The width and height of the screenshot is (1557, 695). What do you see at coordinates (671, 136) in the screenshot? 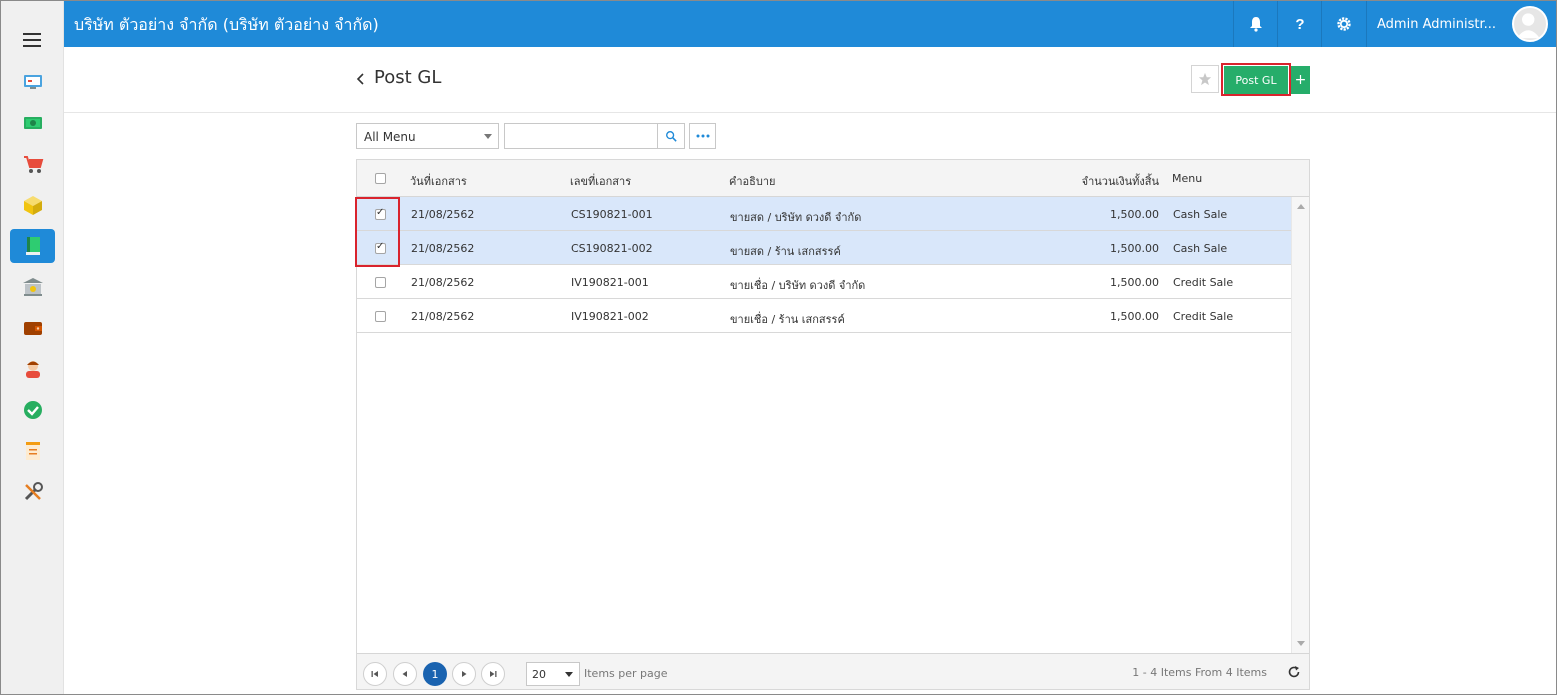
I see `search-icon` at bounding box center [671, 136].